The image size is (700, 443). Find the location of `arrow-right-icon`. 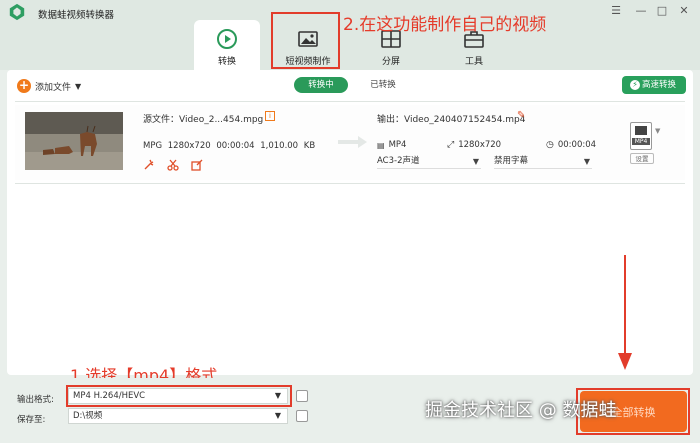

arrow-right-icon is located at coordinates (352, 142).